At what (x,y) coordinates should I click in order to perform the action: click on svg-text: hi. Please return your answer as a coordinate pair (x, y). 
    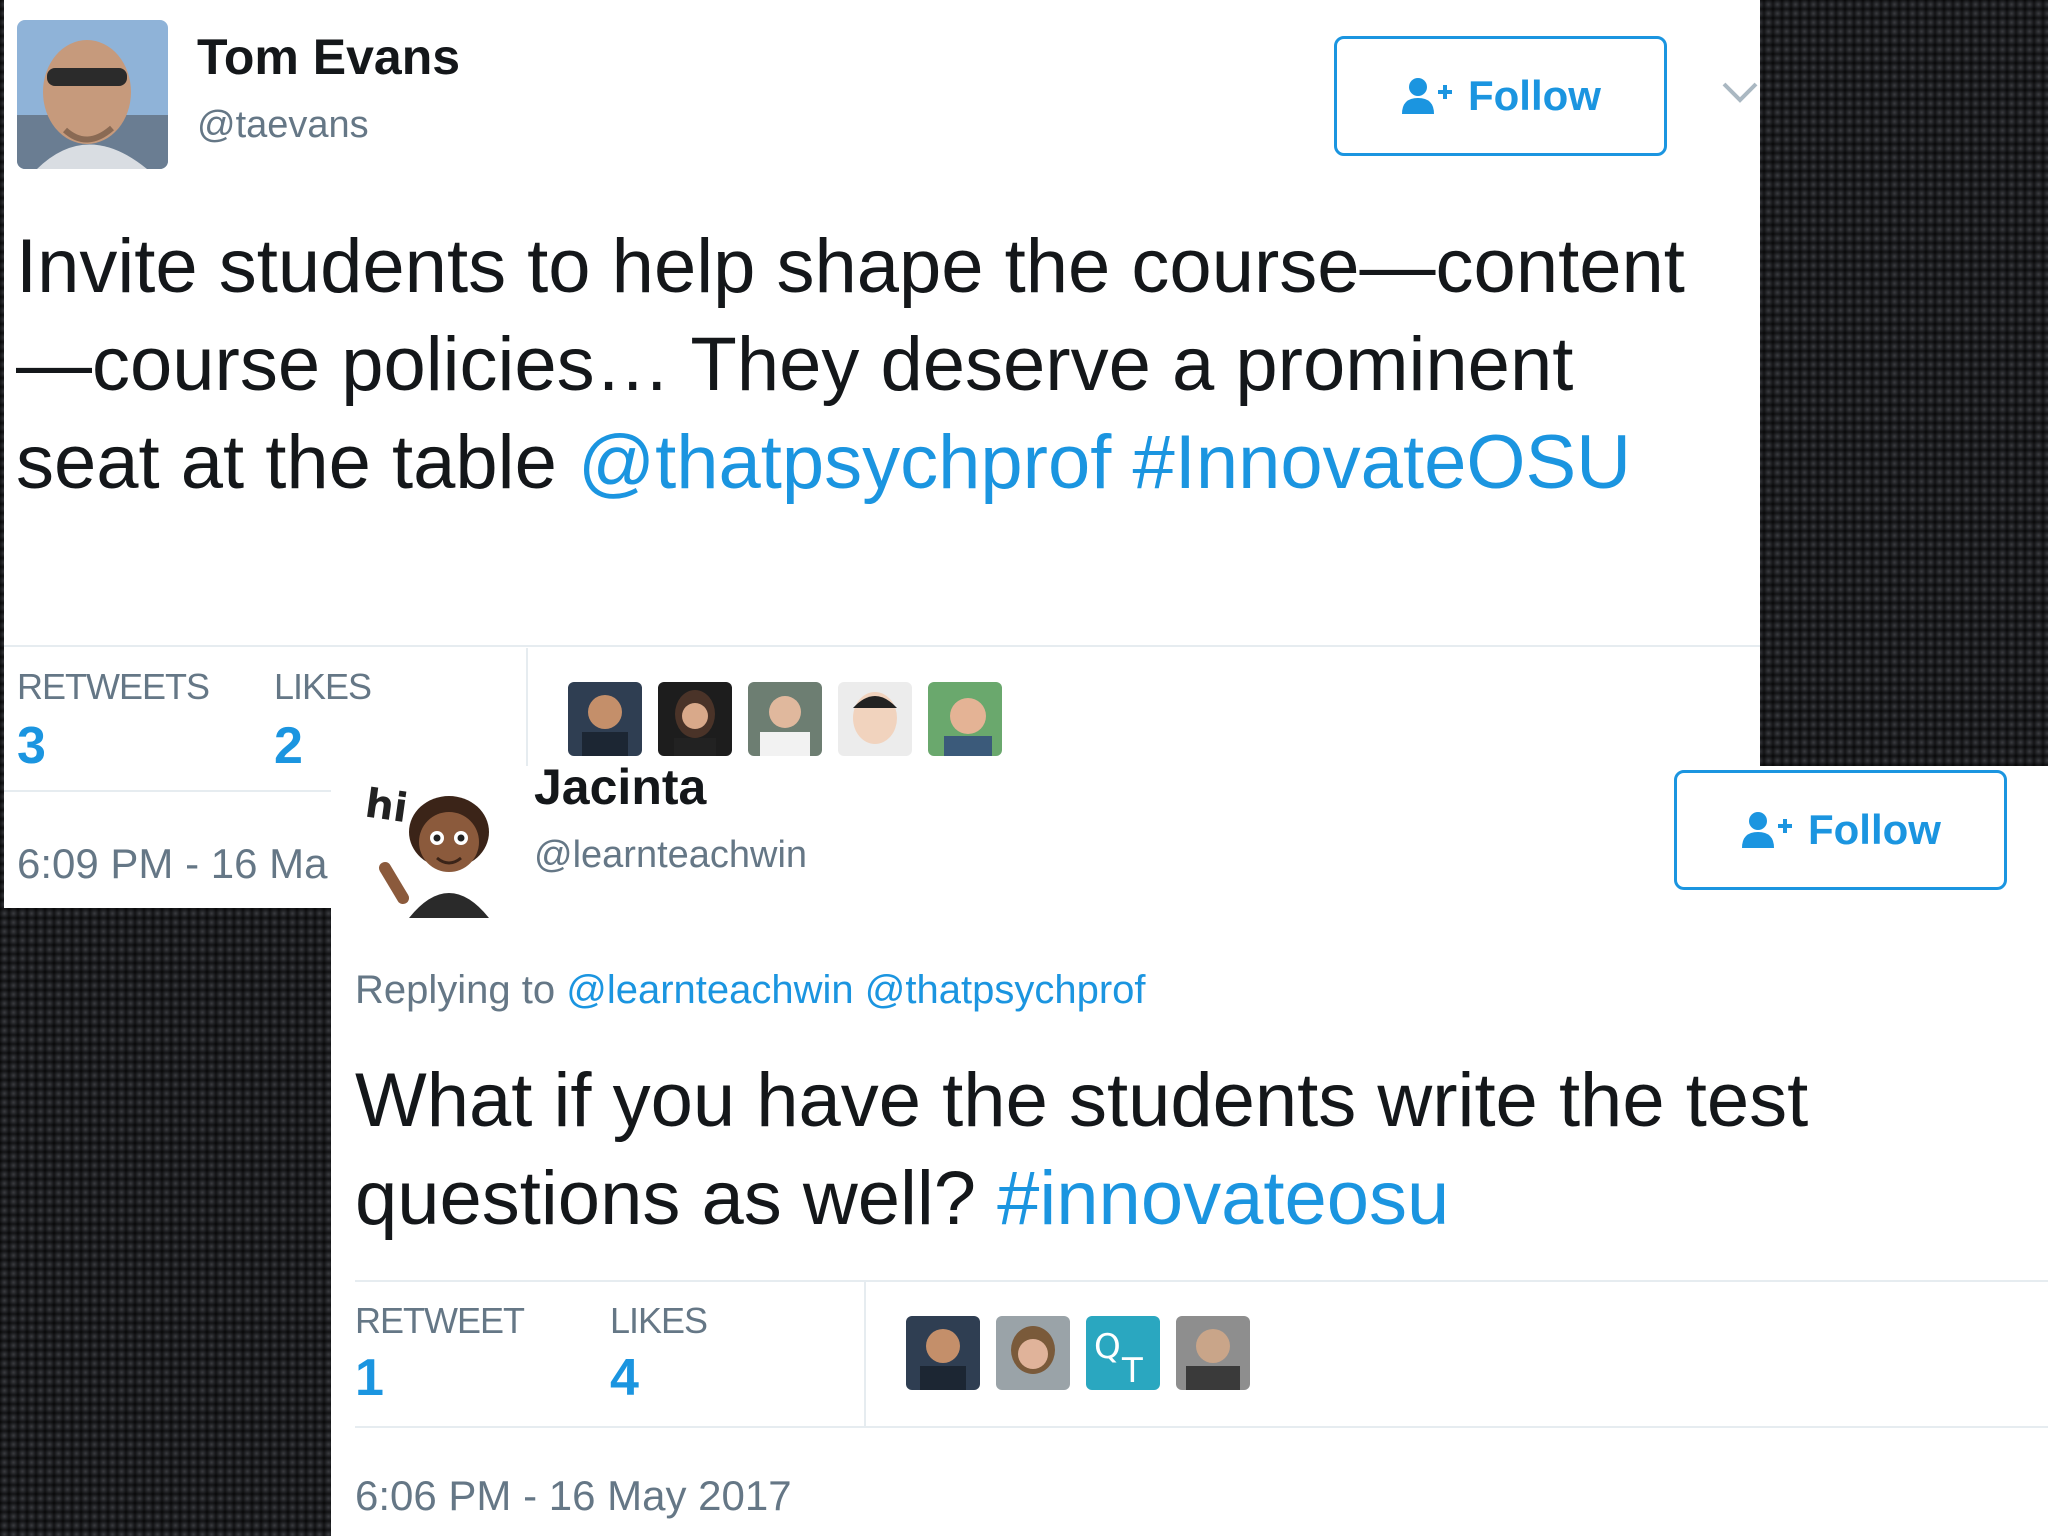
    Looking at the image, I should click on (386, 806).